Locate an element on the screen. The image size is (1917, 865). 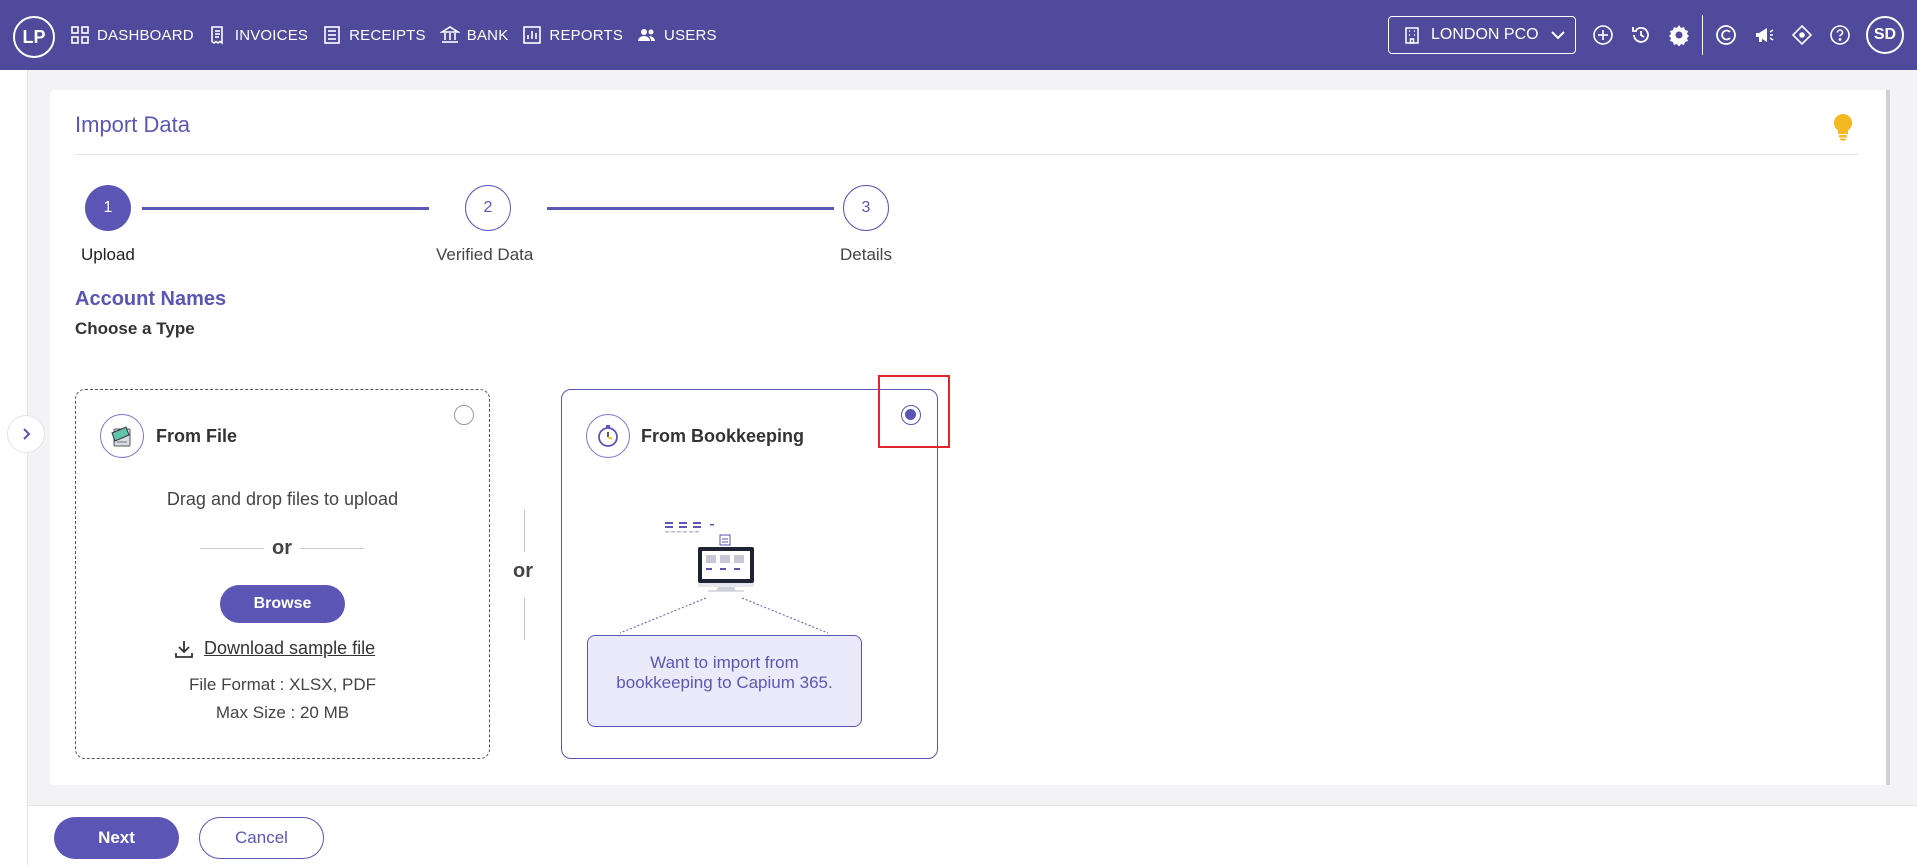
header-divider is located at coordinates (1702, 35).